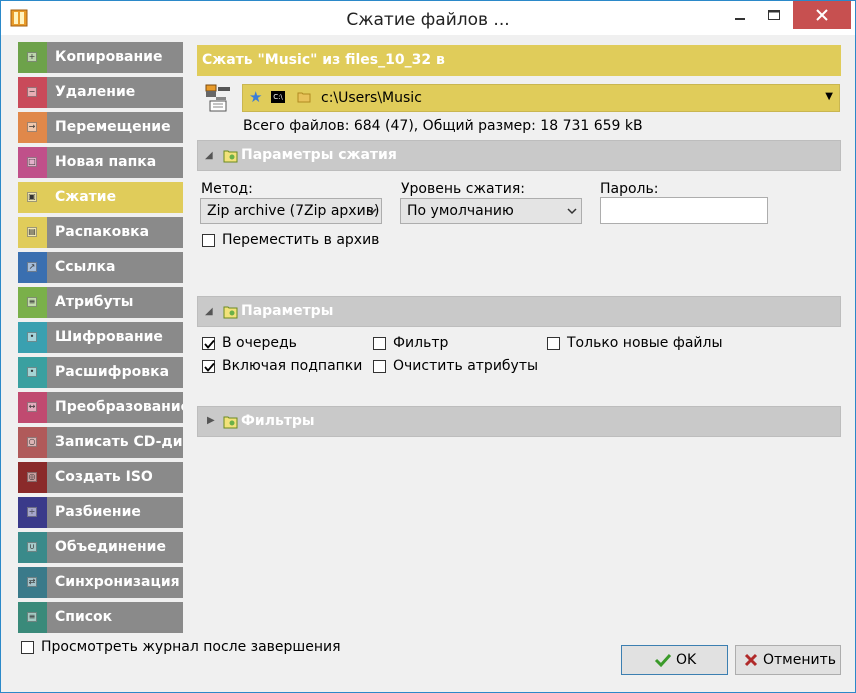  I want to click on sidebar-item-label: Сжатие, so click(115, 197).